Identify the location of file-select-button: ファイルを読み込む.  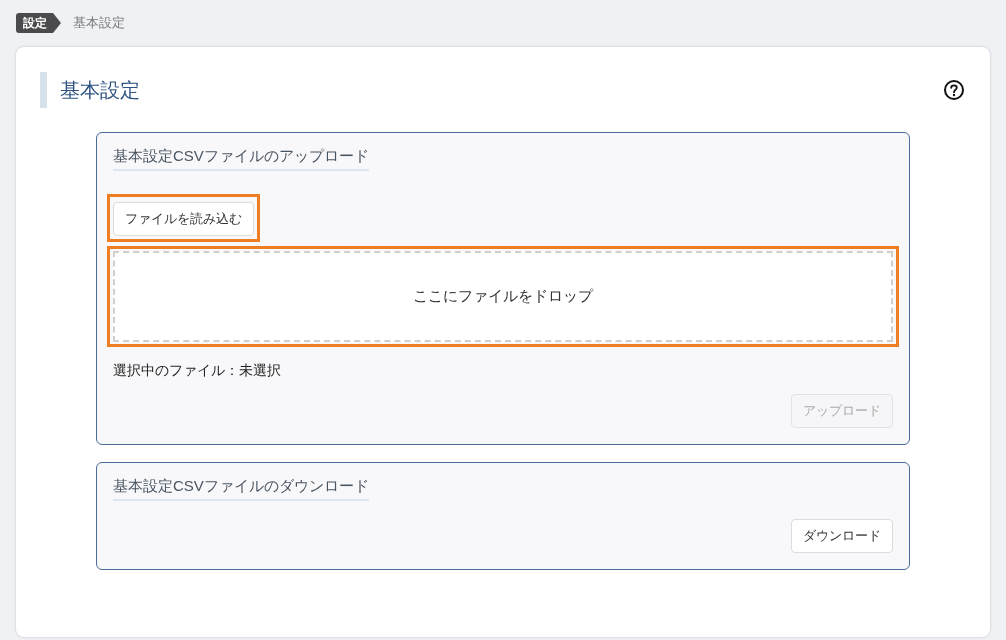
(183, 219).